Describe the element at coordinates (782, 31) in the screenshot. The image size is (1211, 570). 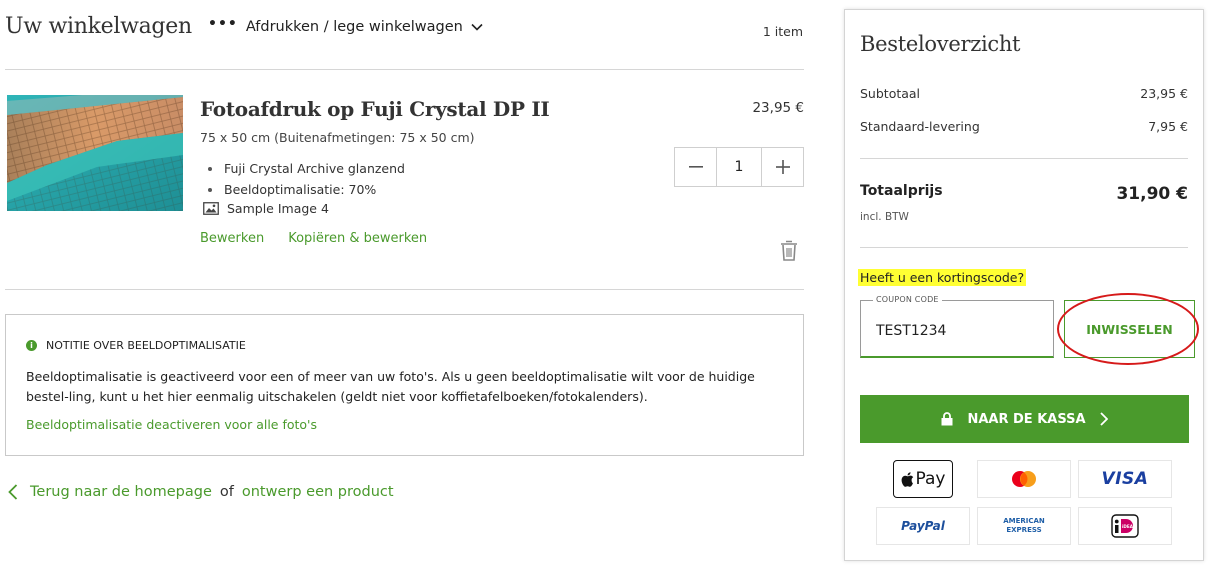
I see `item-count: 1 item` at that location.